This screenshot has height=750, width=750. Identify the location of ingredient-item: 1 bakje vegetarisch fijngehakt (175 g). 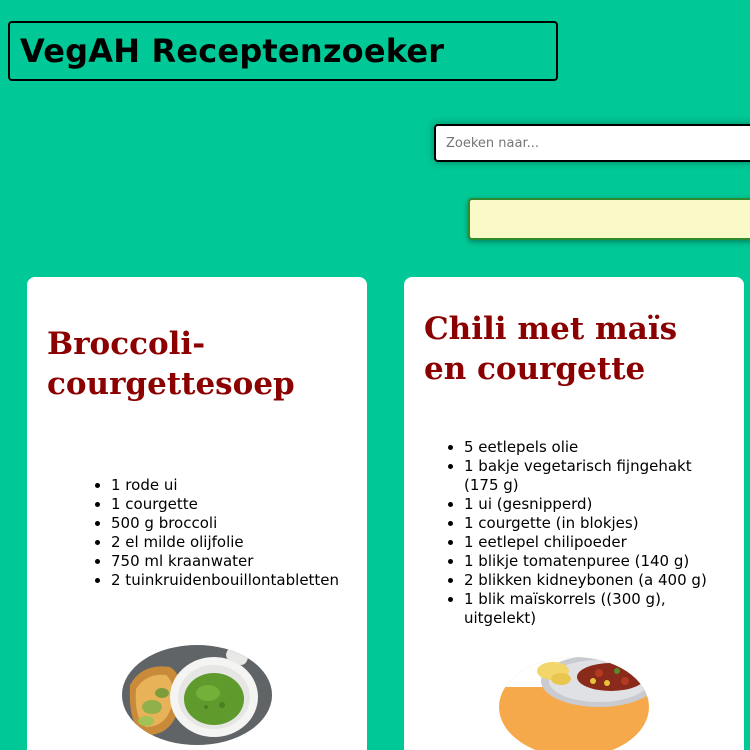
(596, 476).